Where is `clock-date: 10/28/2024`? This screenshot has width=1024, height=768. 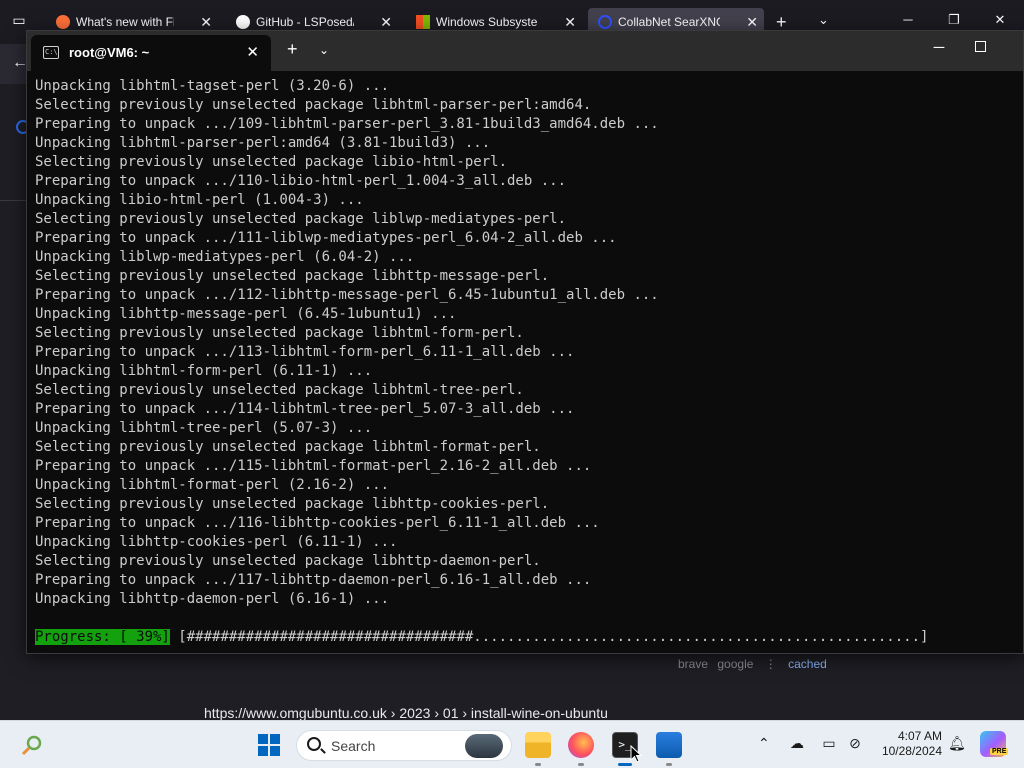 clock-date: 10/28/2024 is located at coordinates (911, 751).